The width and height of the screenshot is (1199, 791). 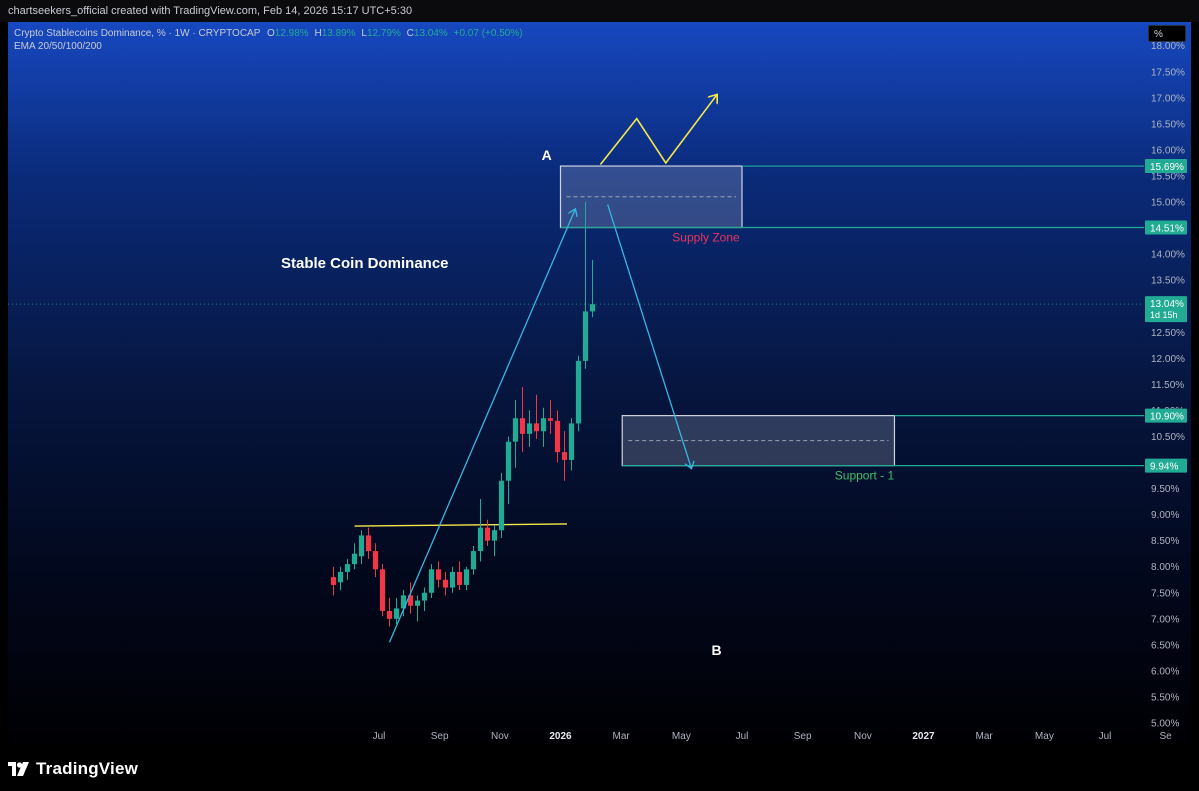 What do you see at coordinates (1165, 567) in the screenshot?
I see `y-tick-label: 8.00%` at bounding box center [1165, 567].